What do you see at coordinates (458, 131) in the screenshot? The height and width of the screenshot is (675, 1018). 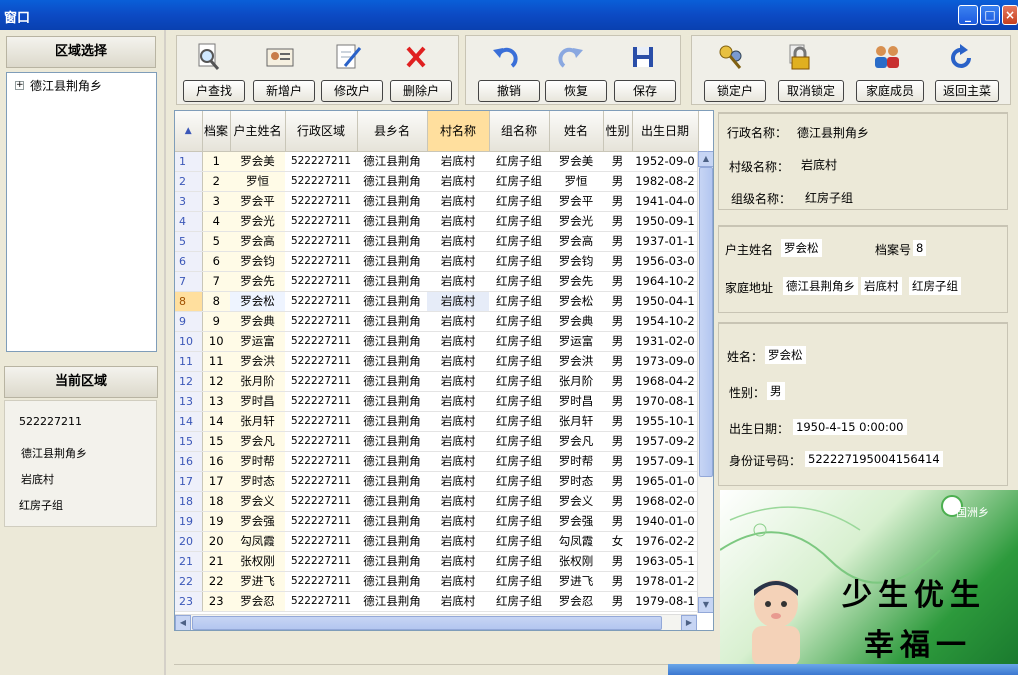 I see `column-header-selected: 村名称` at bounding box center [458, 131].